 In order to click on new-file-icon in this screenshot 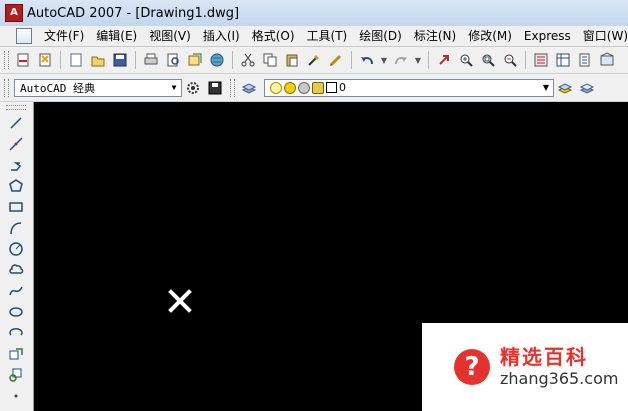, I will do `click(76, 60)`.